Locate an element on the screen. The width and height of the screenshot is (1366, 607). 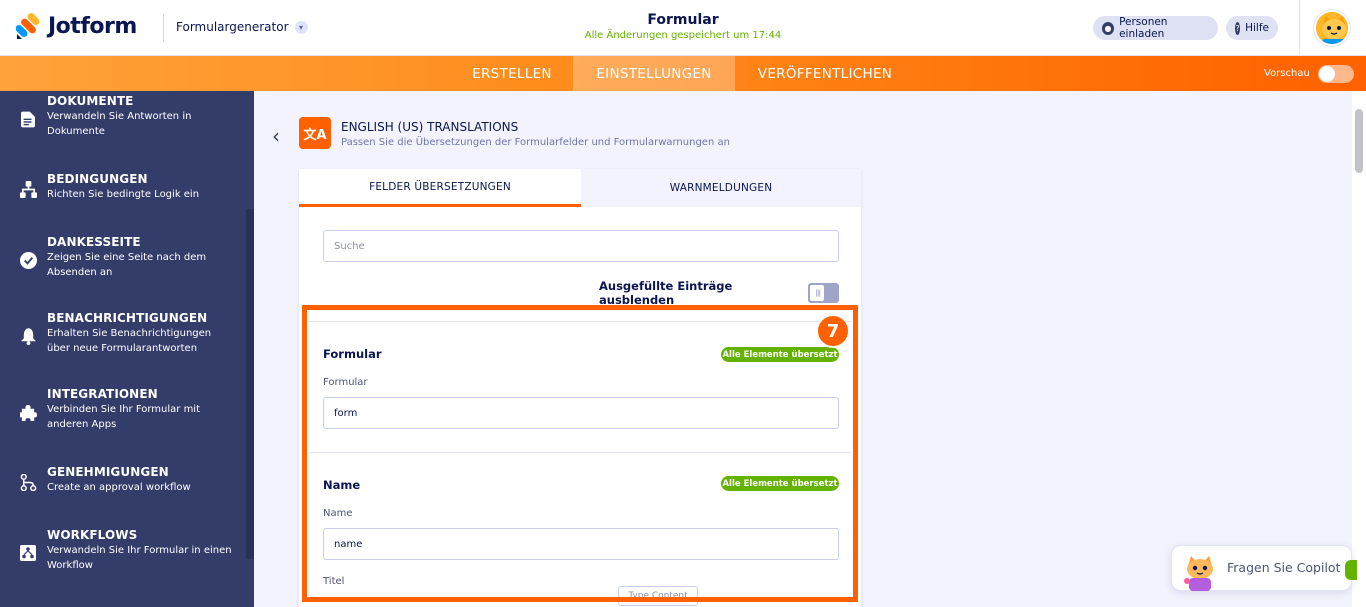
tab-warning-messages: WARNMELDUNGEN is located at coordinates (721, 188).